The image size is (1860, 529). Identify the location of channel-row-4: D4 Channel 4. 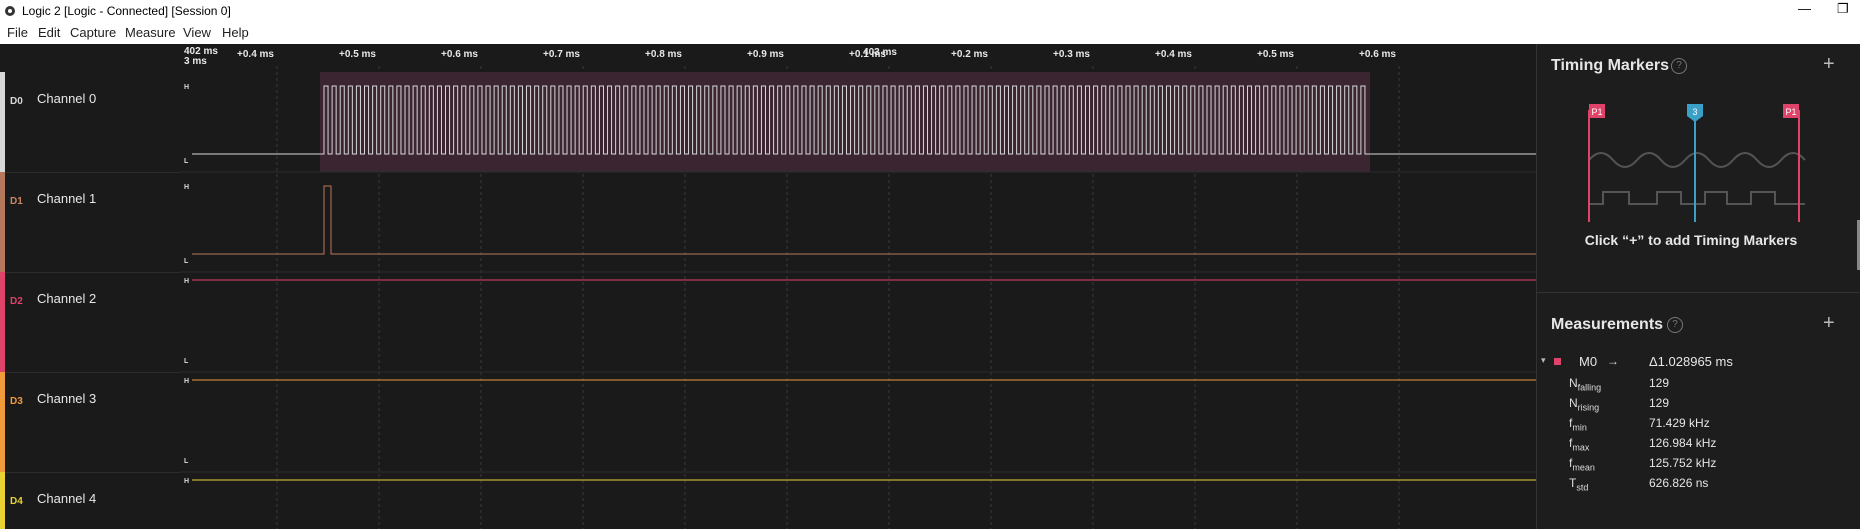
(90, 500).